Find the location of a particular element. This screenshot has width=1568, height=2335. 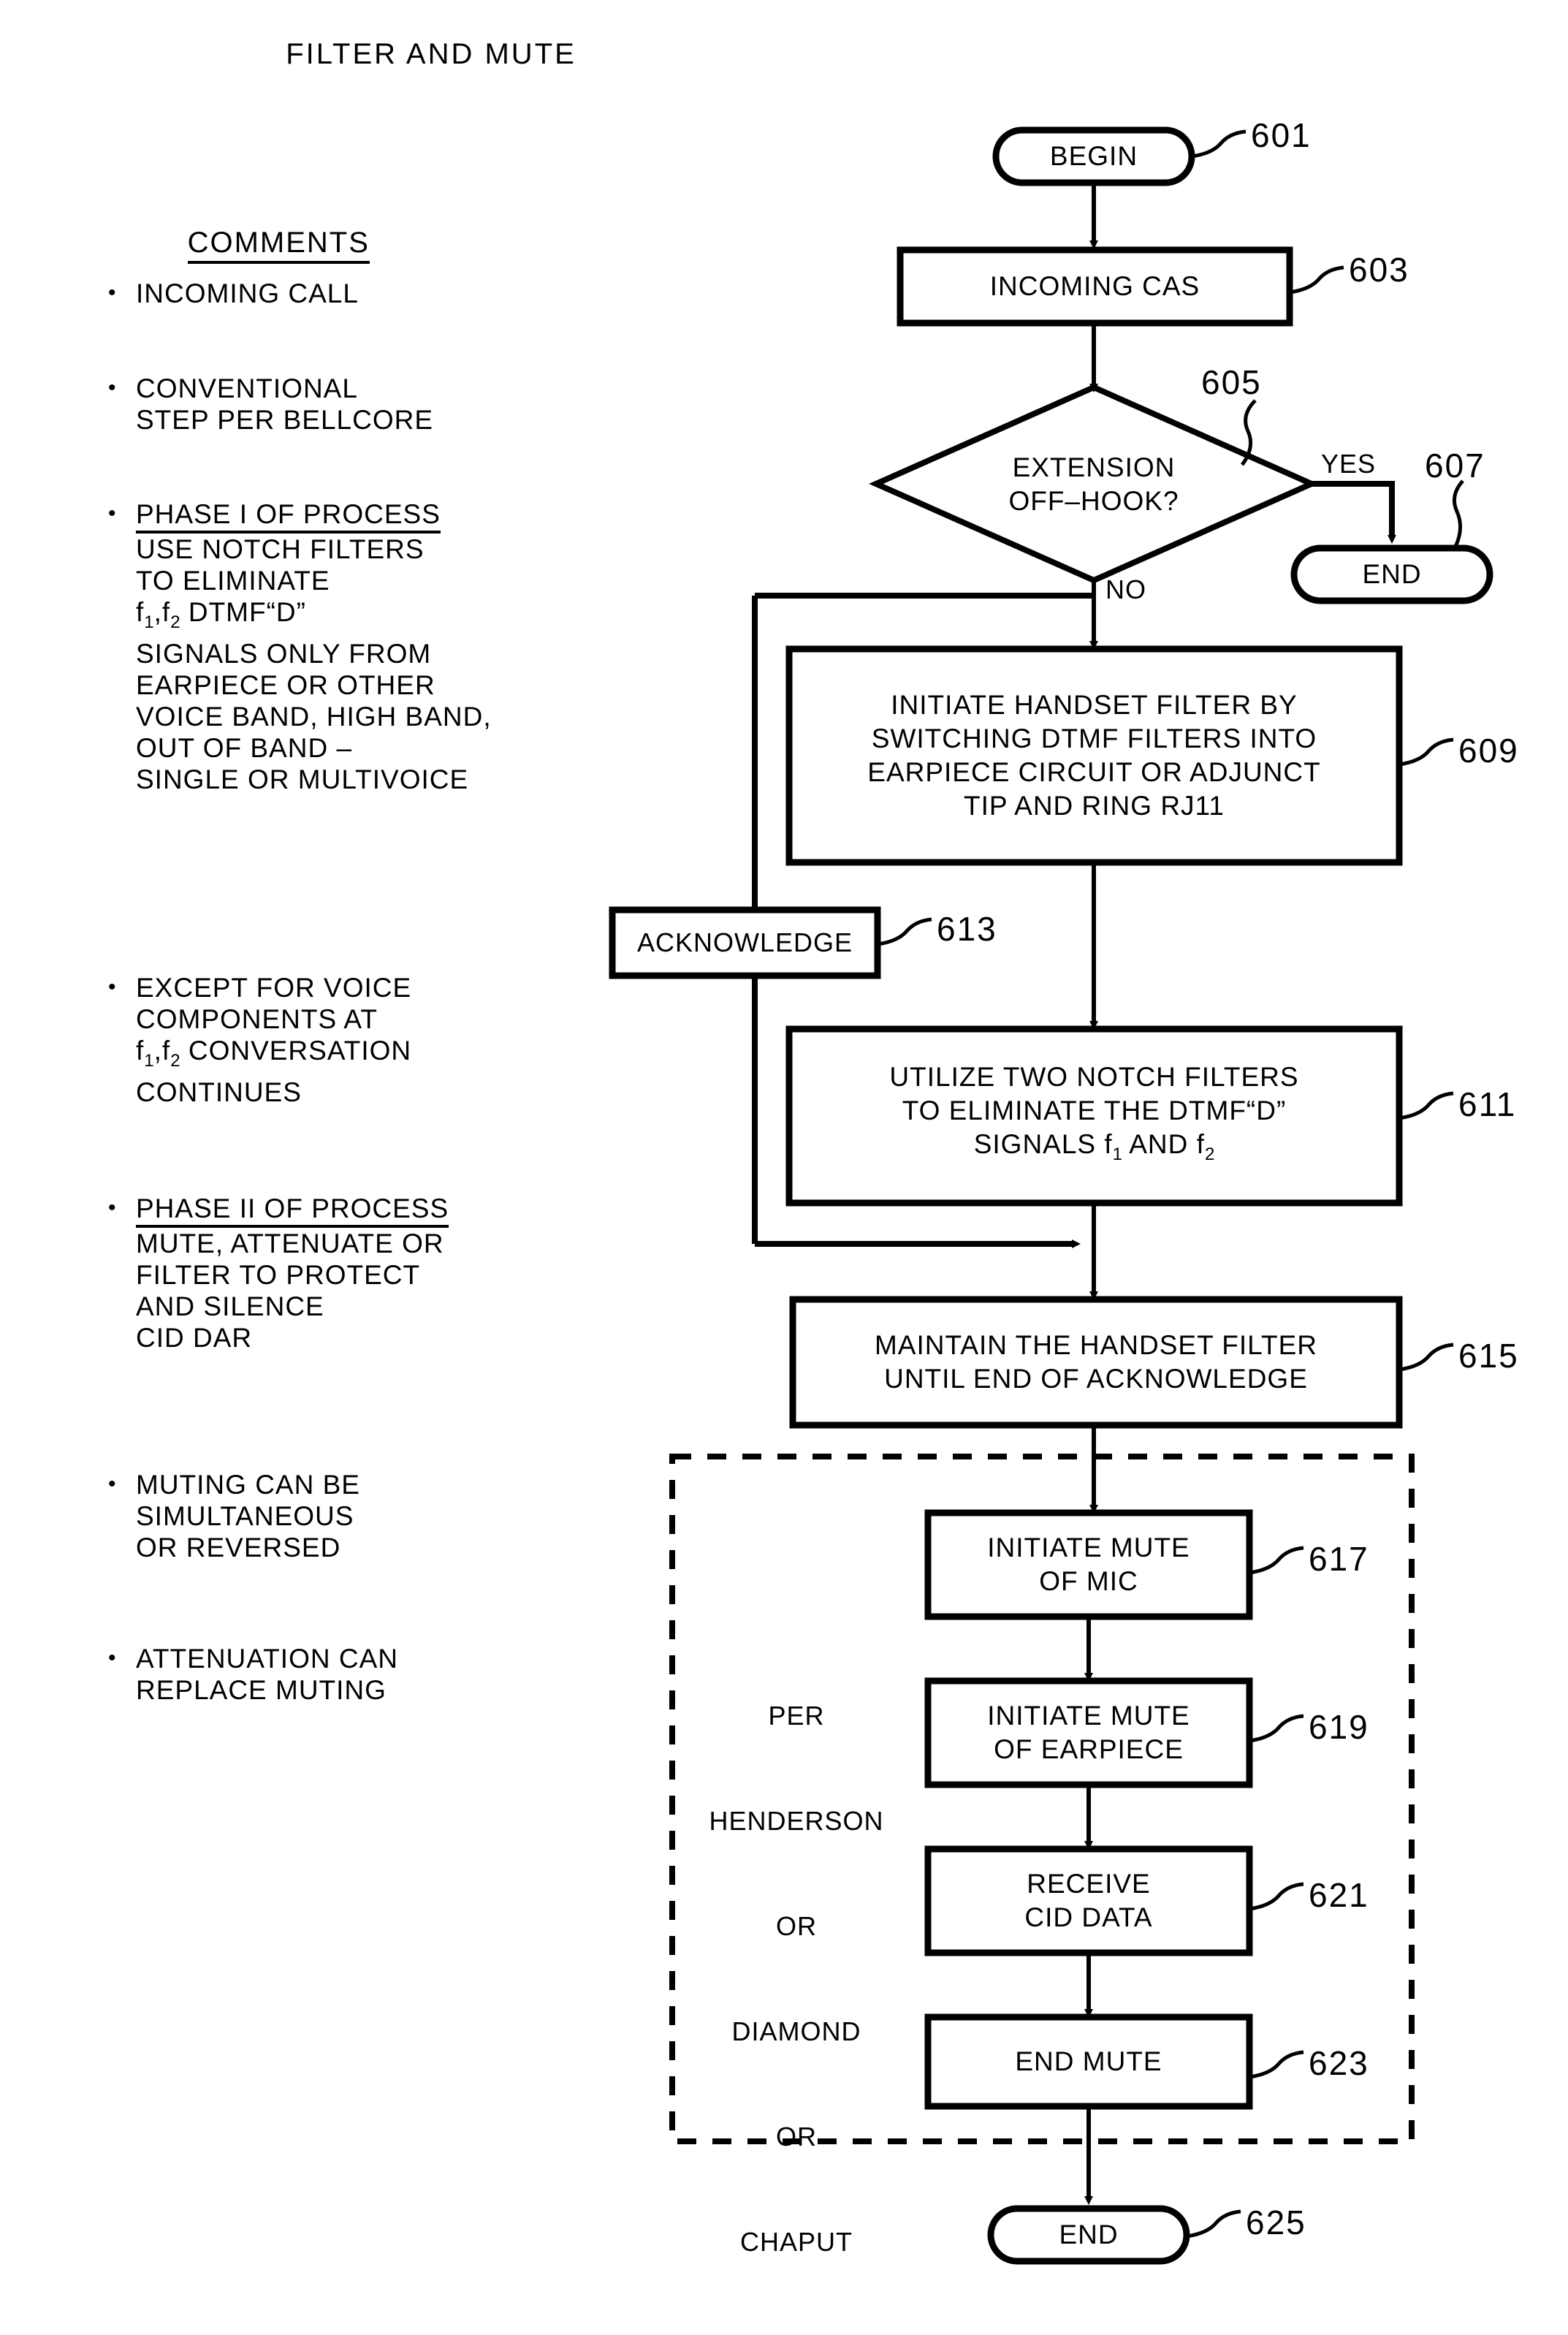

ref-numeral-611: 611 is located at coordinates (1487, 1104).